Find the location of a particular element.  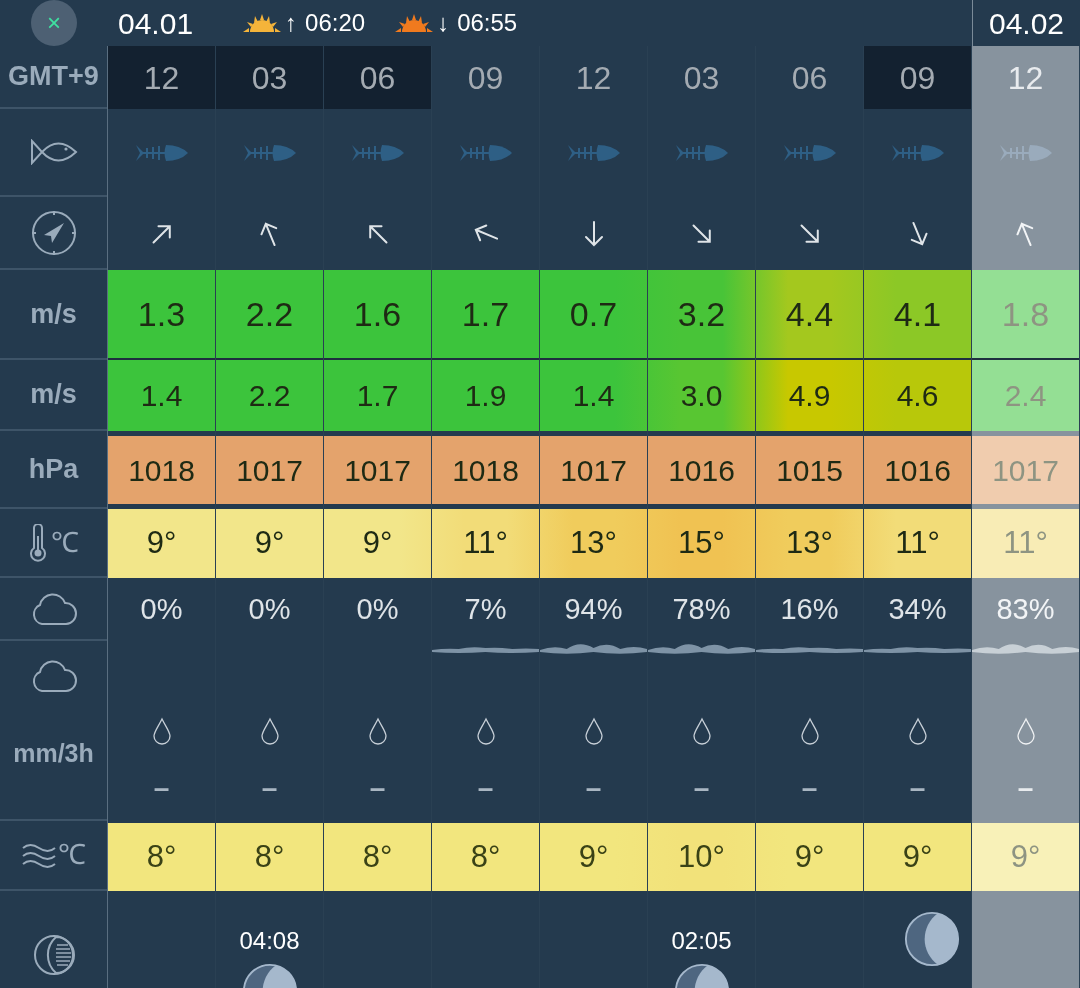

wind-gust-cell: 4.9 is located at coordinates (809, 395).